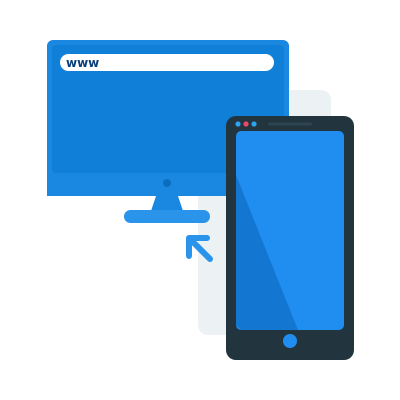 Image resolution: width=400 pixels, height=400 pixels. What do you see at coordinates (290, 124) in the screenshot?
I see `phone-speaker` at bounding box center [290, 124].